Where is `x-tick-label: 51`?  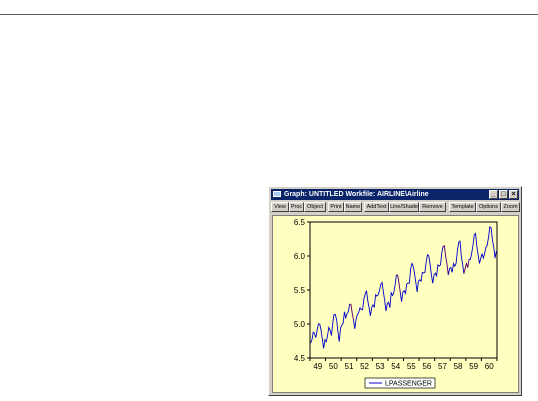 x-tick-label: 51 is located at coordinates (349, 366).